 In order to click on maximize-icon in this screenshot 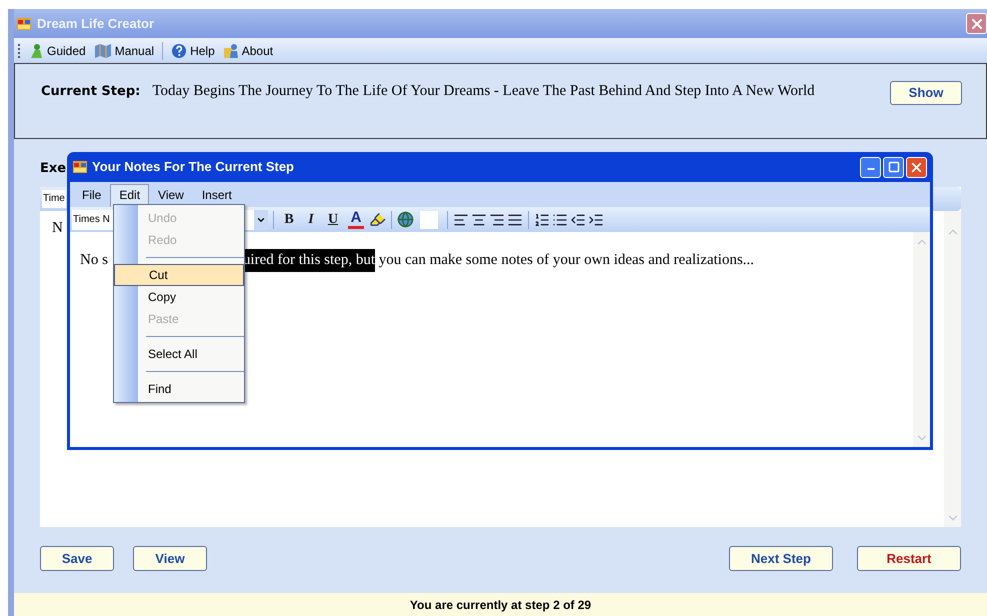, I will do `click(894, 167)`.